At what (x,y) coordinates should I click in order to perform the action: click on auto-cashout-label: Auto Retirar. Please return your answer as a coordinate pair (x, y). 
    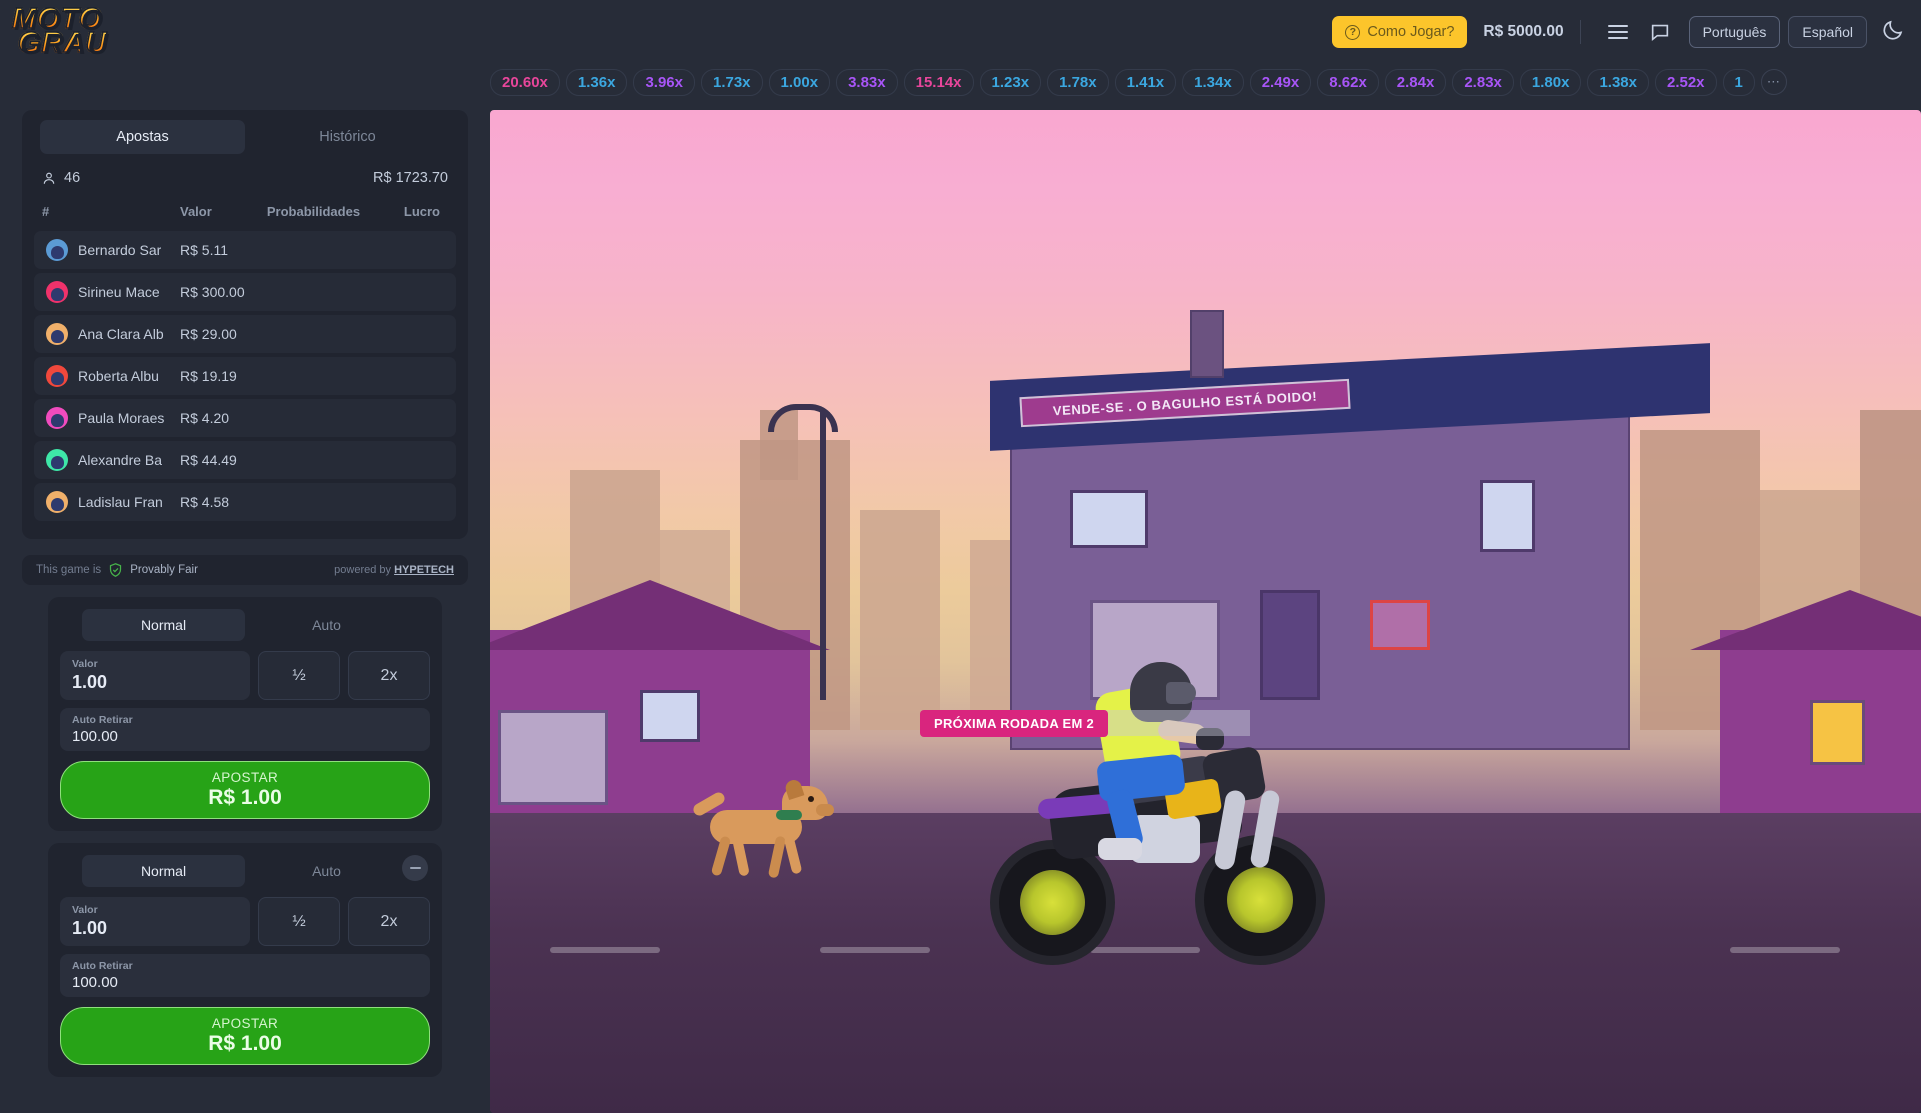
    Looking at the image, I should click on (102, 966).